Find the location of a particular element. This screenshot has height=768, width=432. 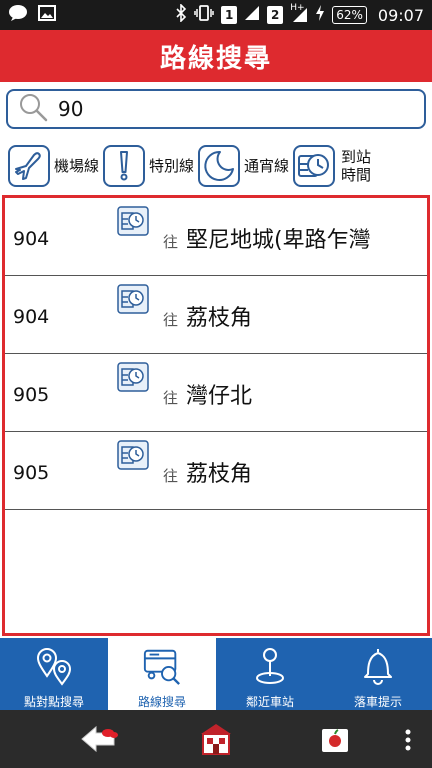

destination: 灣仔北 is located at coordinates (219, 396).